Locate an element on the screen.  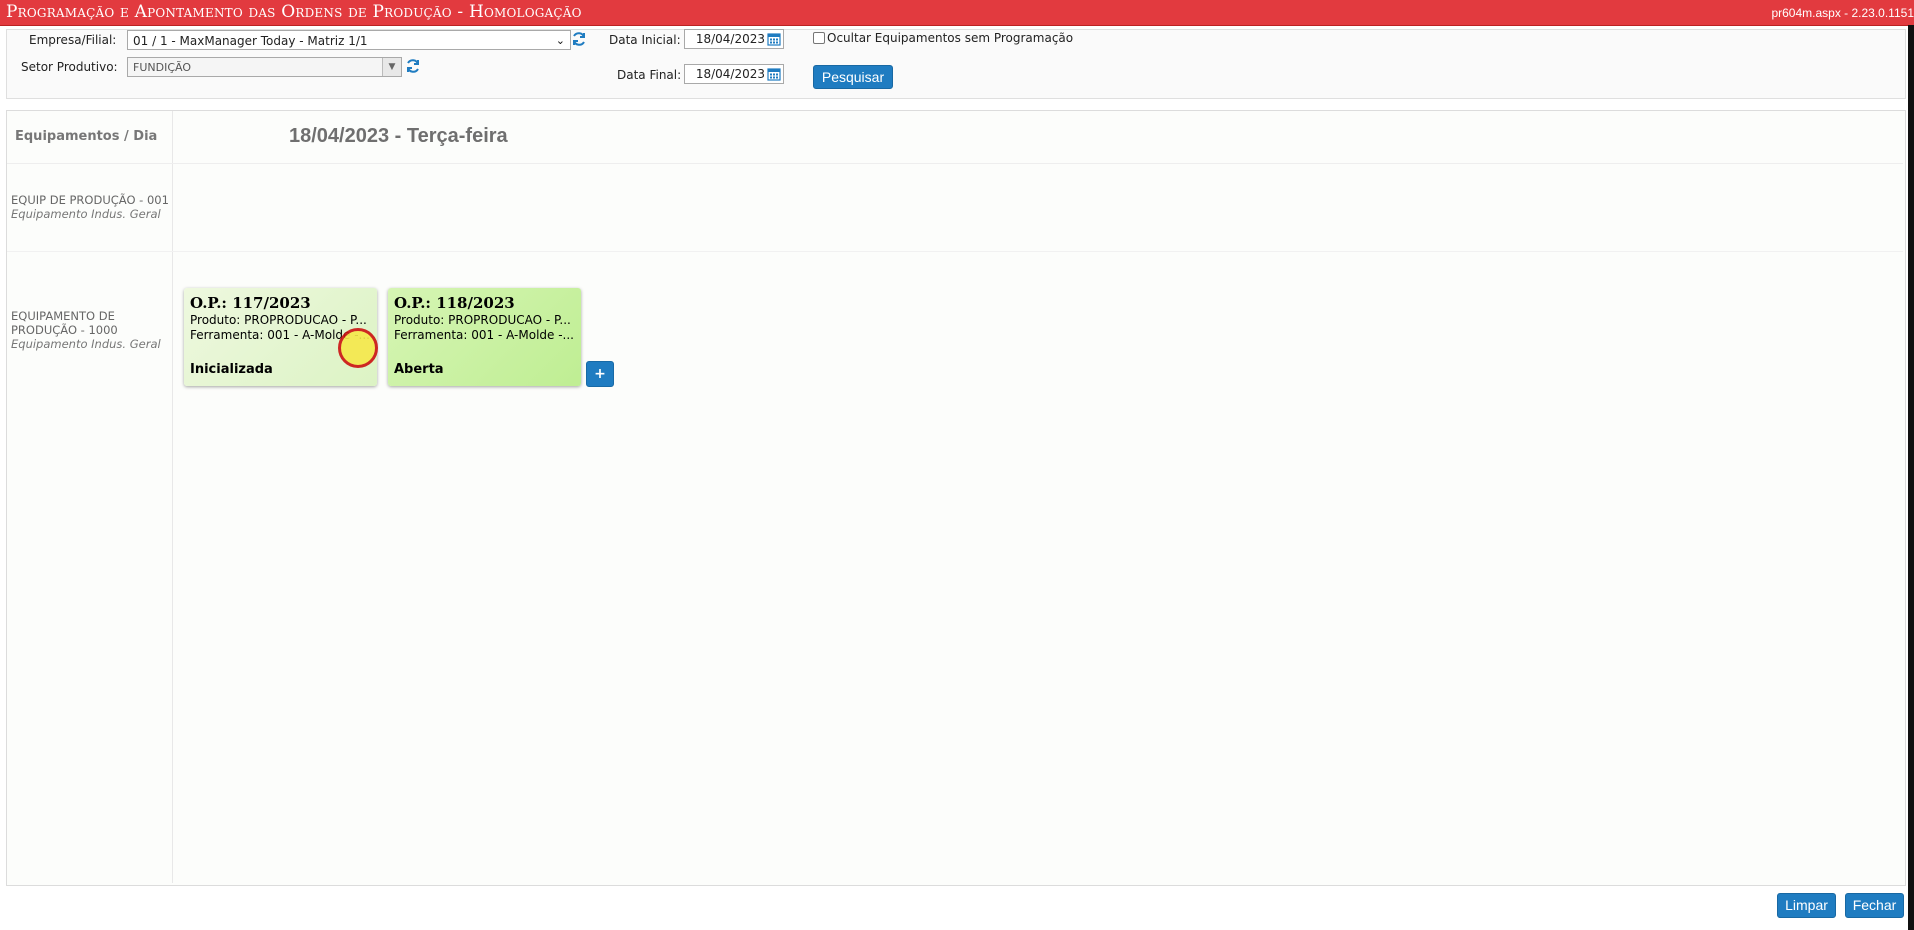
setor-select-value: FUNDIÇÃO is located at coordinates (162, 67).